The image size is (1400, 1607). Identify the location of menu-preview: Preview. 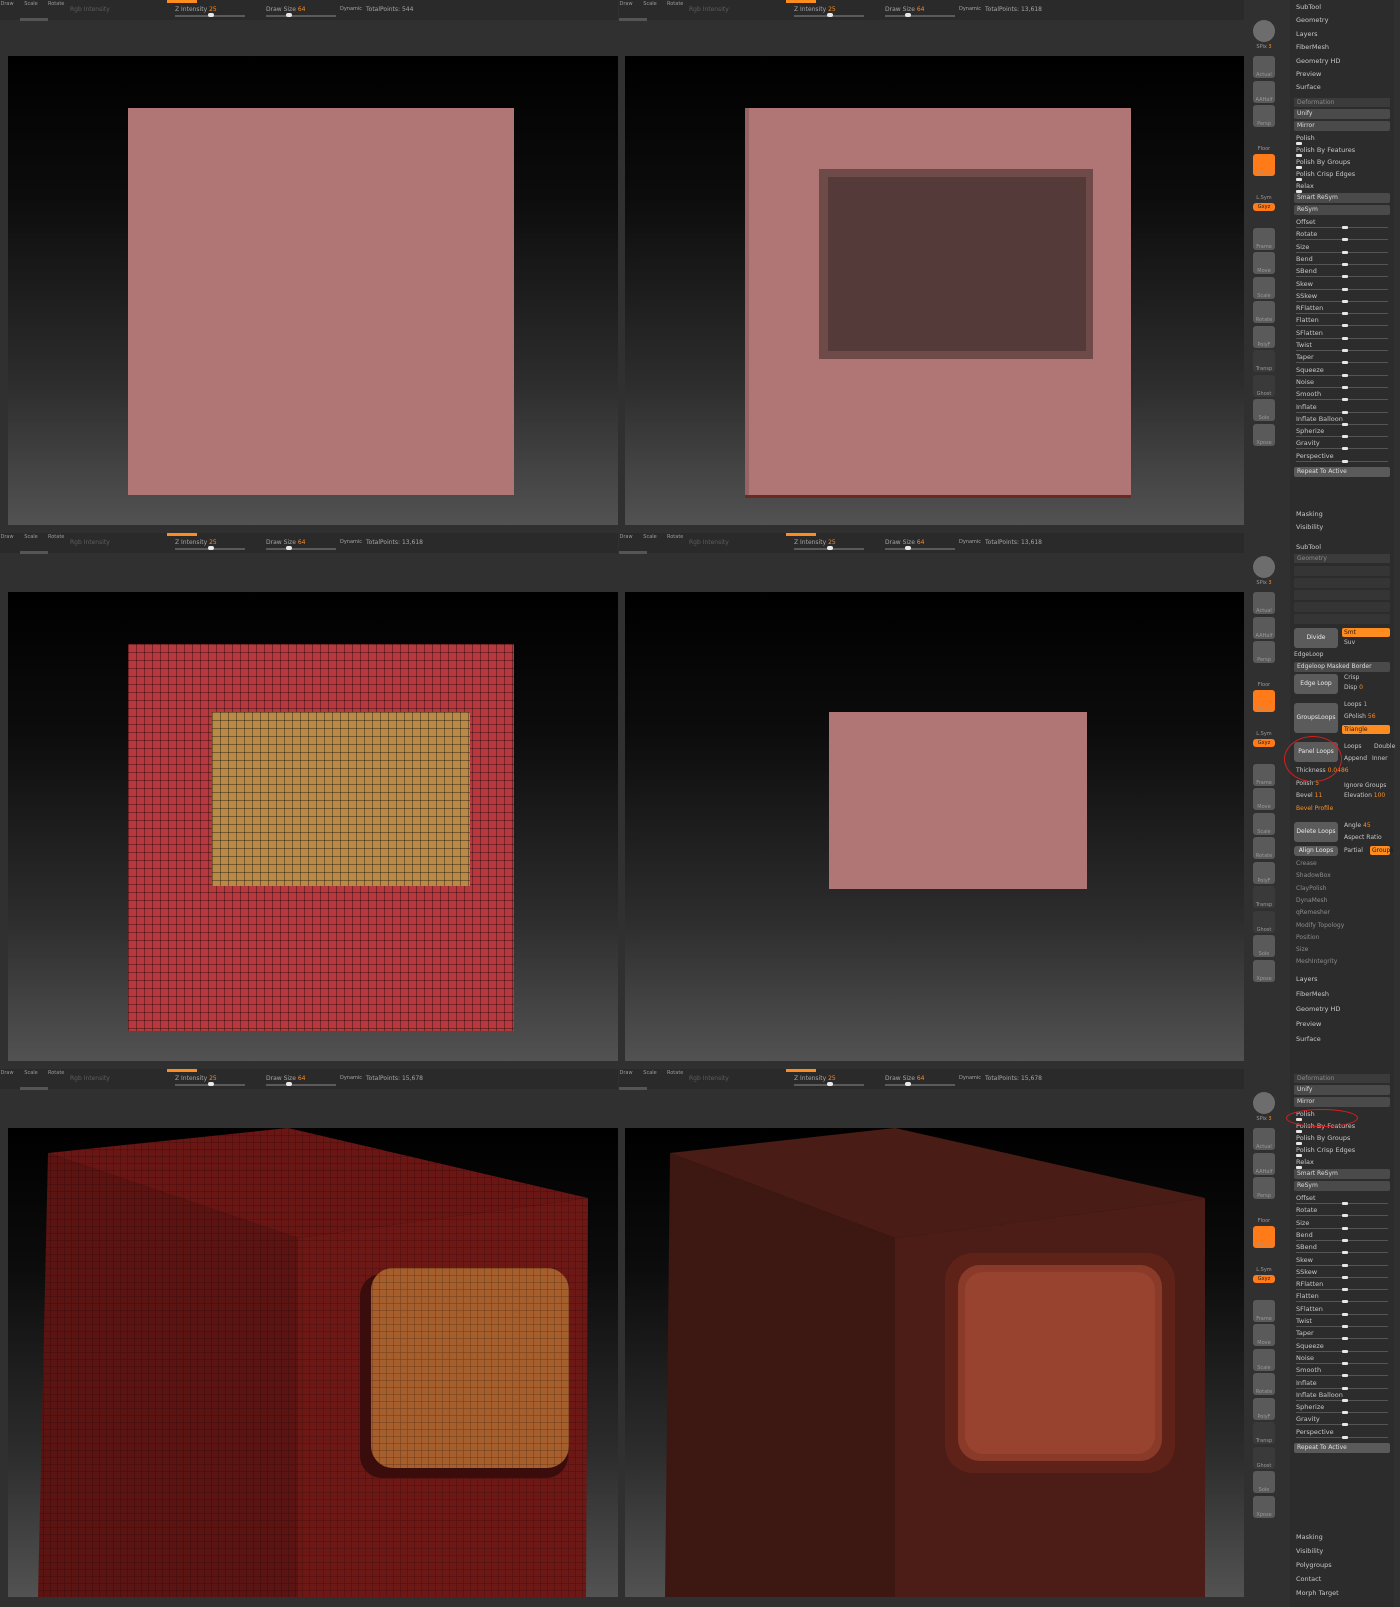
(1308, 74).